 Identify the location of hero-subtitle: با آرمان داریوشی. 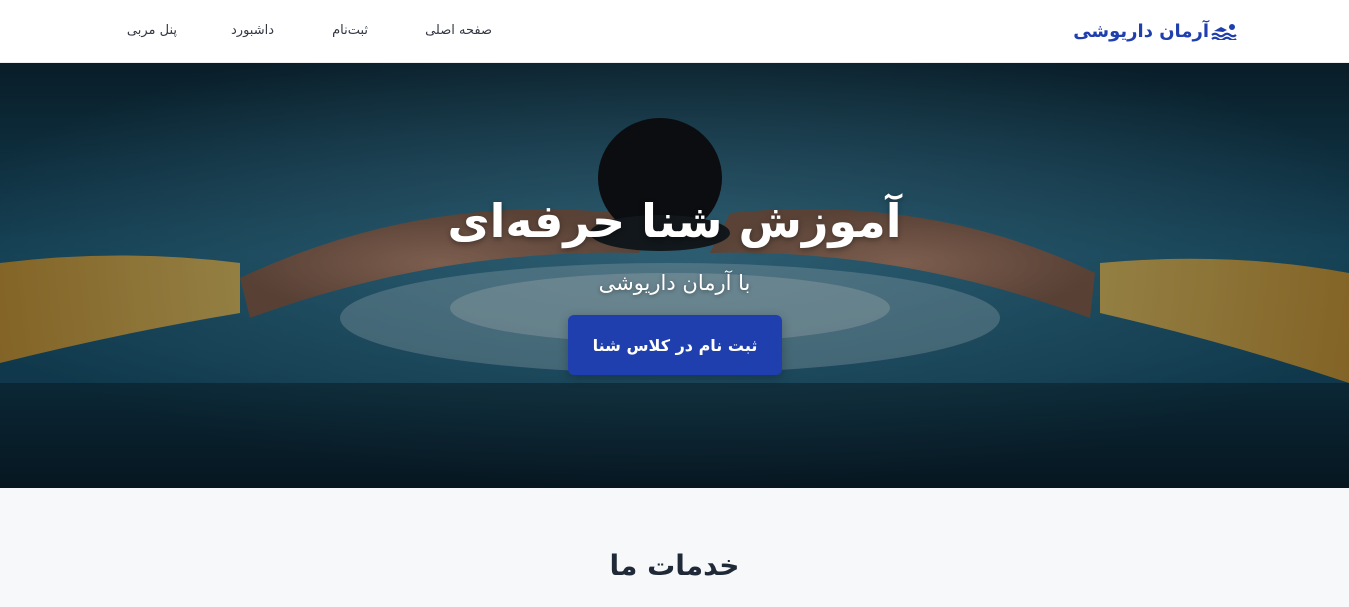
(674, 283).